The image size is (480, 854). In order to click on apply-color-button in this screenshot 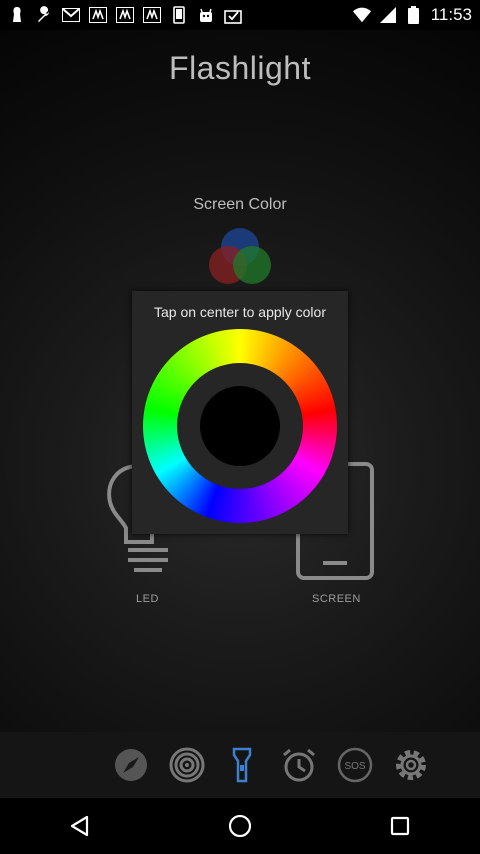, I will do `click(240, 426)`.